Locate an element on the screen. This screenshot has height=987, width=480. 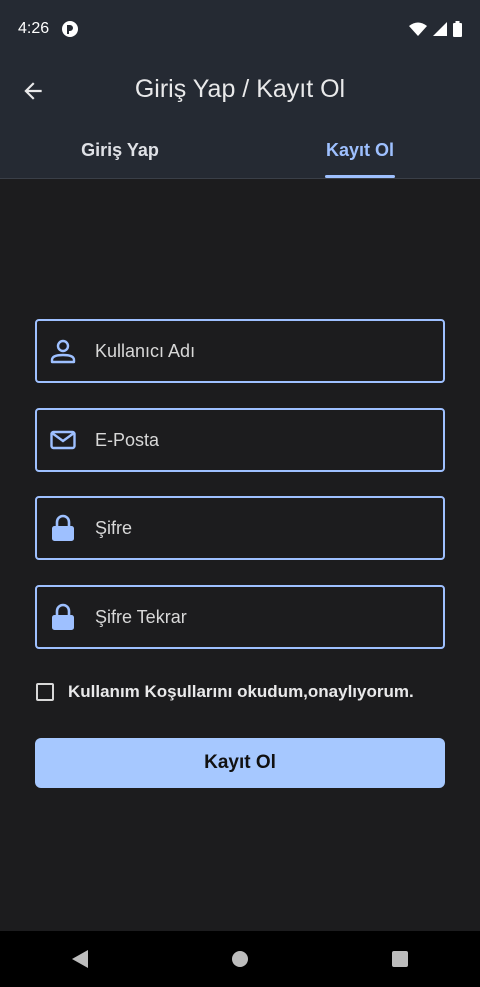
app-notification-icon is located at coordinates (70, 29).